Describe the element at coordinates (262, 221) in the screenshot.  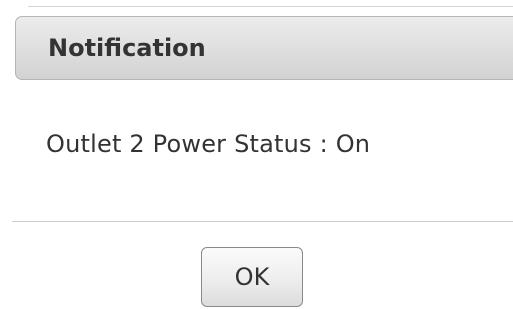
I see `footer-divider` at that location.